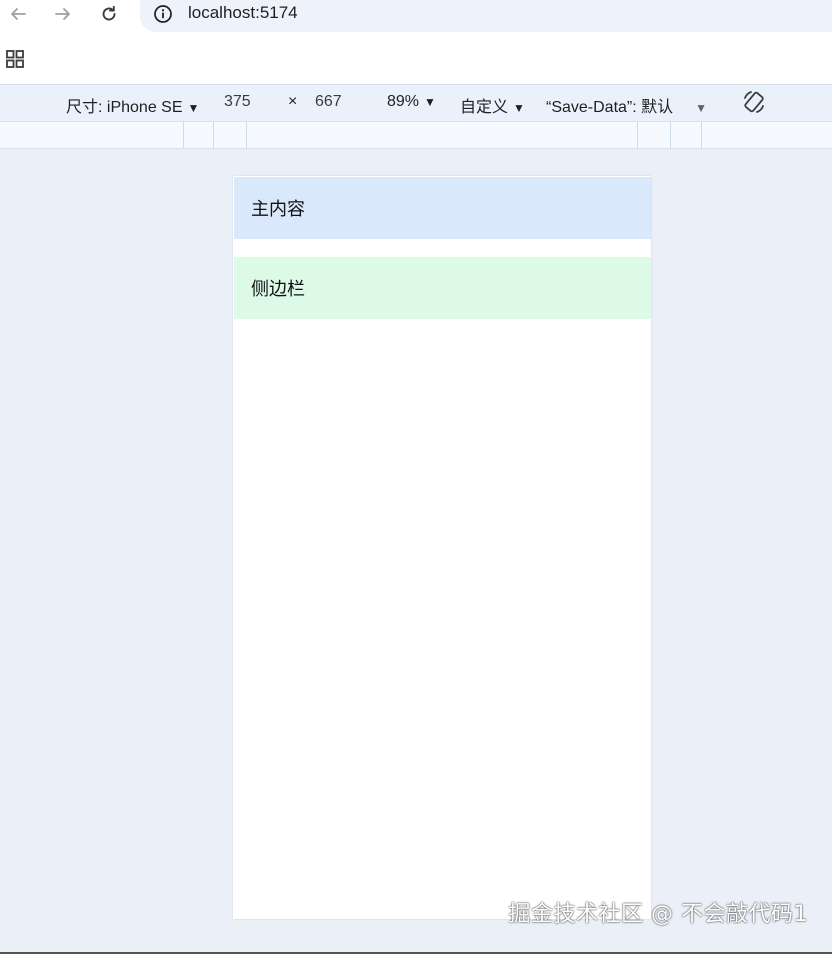 The image size is (832, 954). What do you see at coordinates (278, 209) in the screenshot?
I see `main-content-label: 主内容` at bounding box center [278, 209].